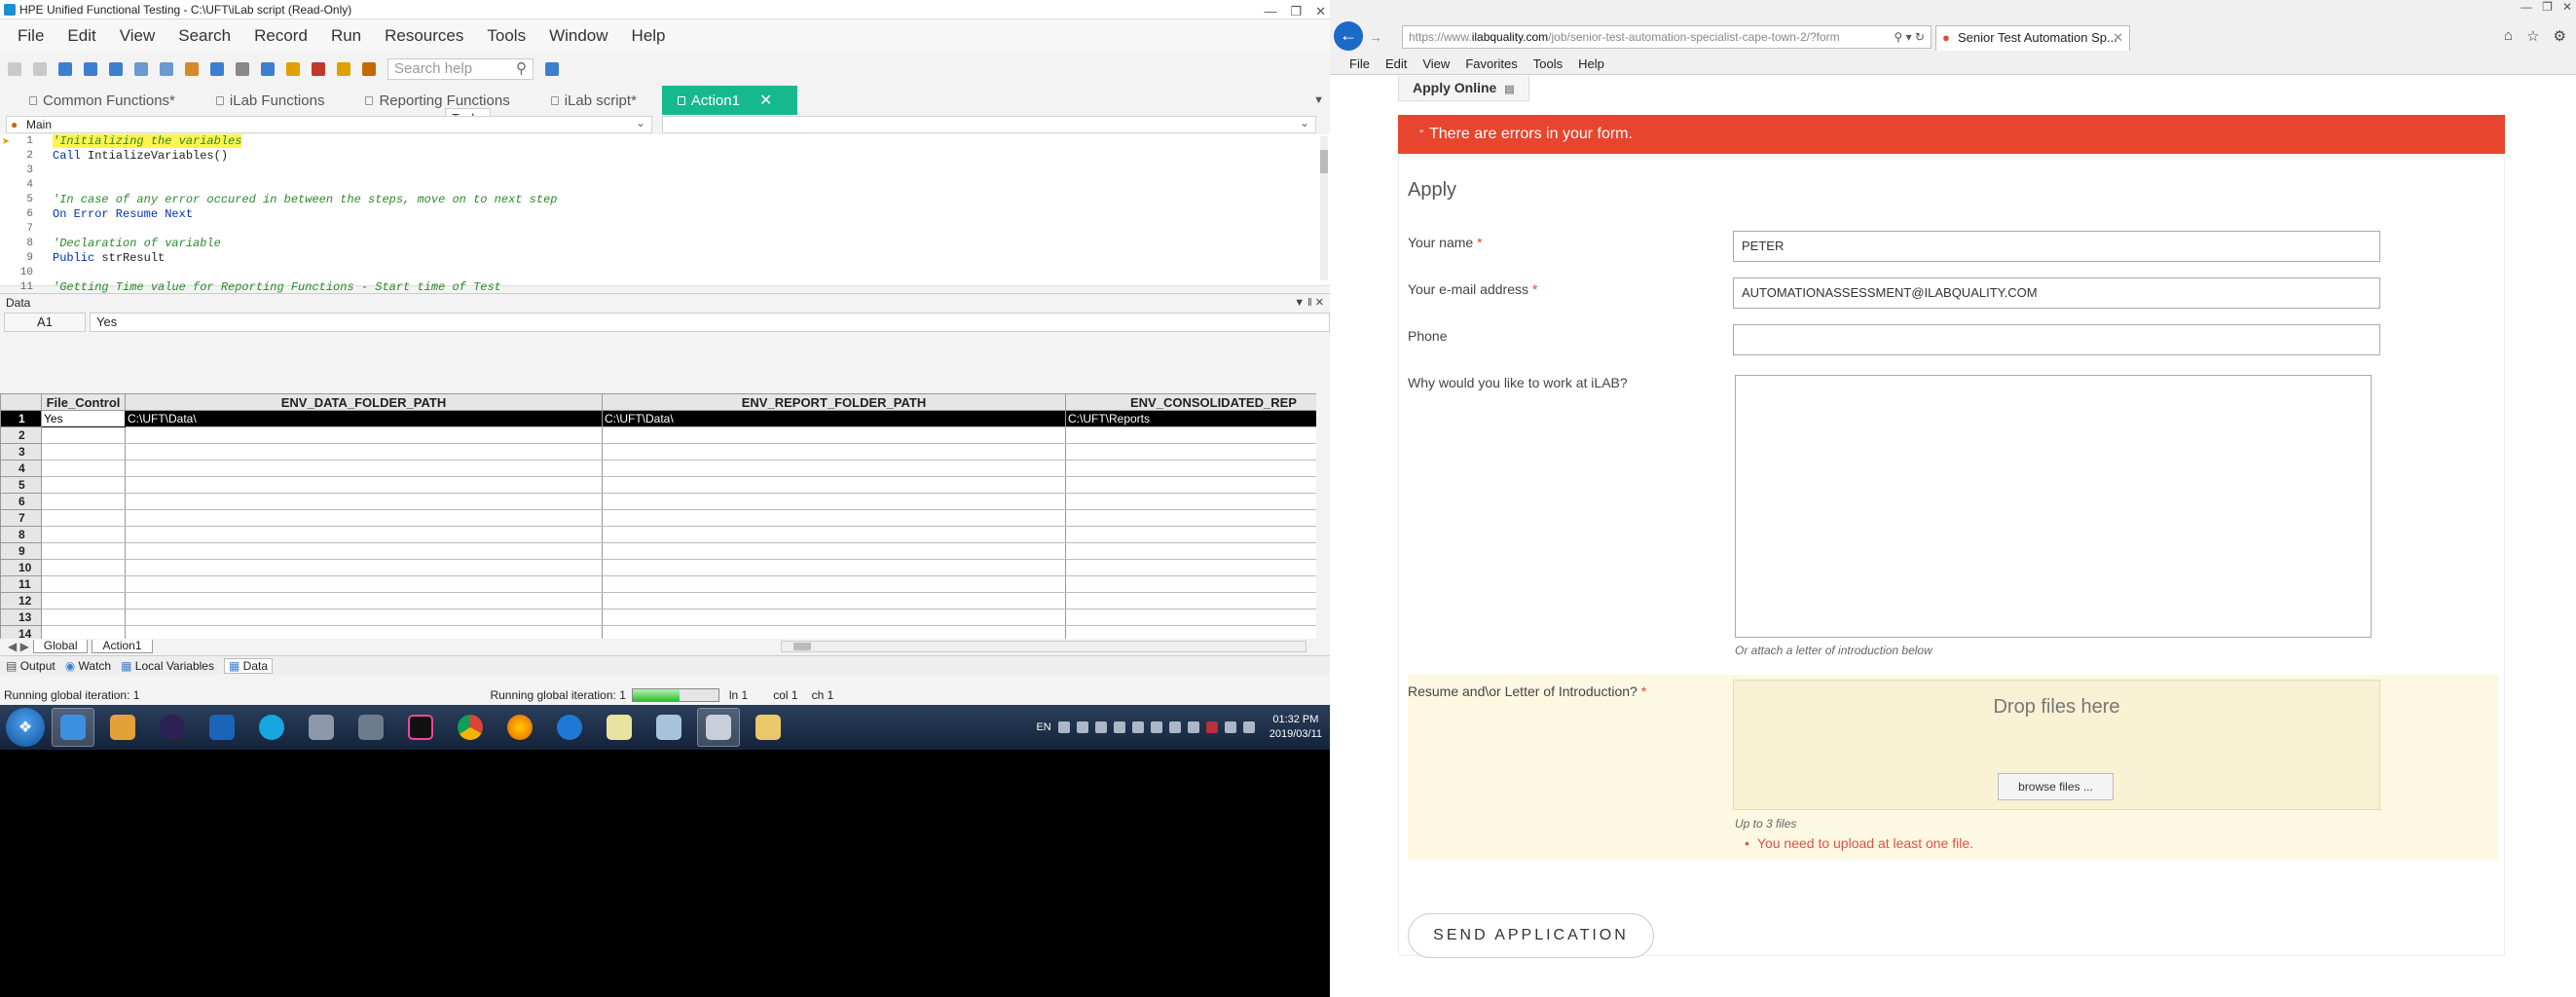  What do you see at coordinates (2056, 293) in the screenshot?
I see `email-input: AUTOMATIONASSESSMENT@ILABQUALITY.COM` at bounding box center [2056, 293].